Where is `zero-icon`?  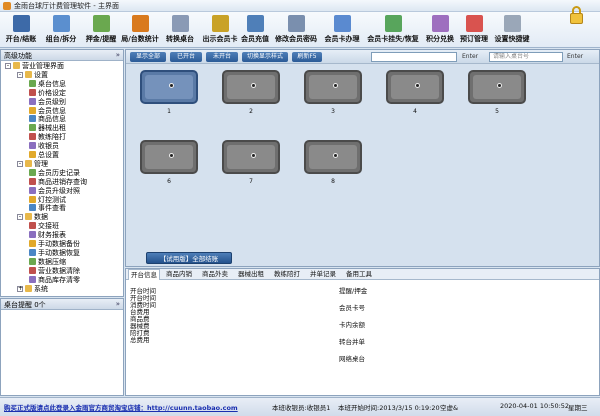 zero-icon is located at coordinates (32, 279).